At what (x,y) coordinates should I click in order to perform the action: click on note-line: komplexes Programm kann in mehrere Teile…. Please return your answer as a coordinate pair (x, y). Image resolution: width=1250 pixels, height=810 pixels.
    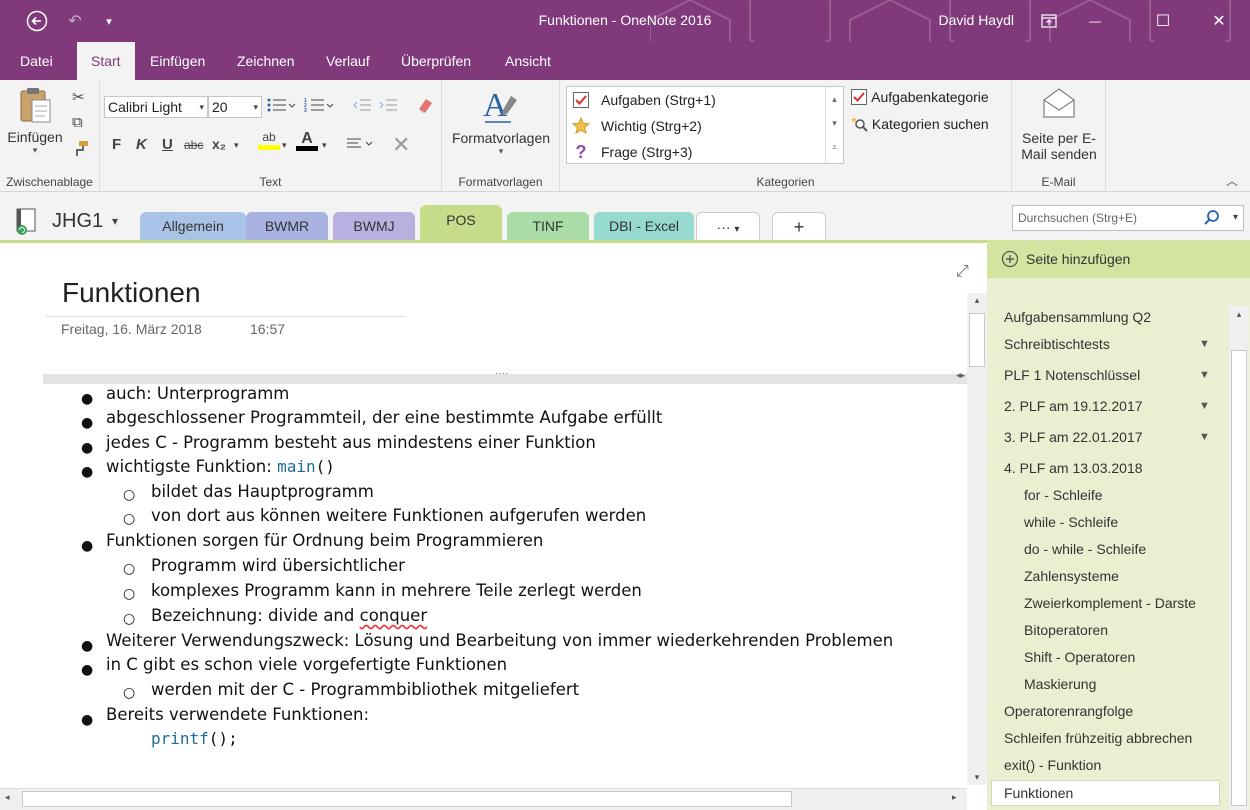
    Looking at the image, I should click on (396, 590).